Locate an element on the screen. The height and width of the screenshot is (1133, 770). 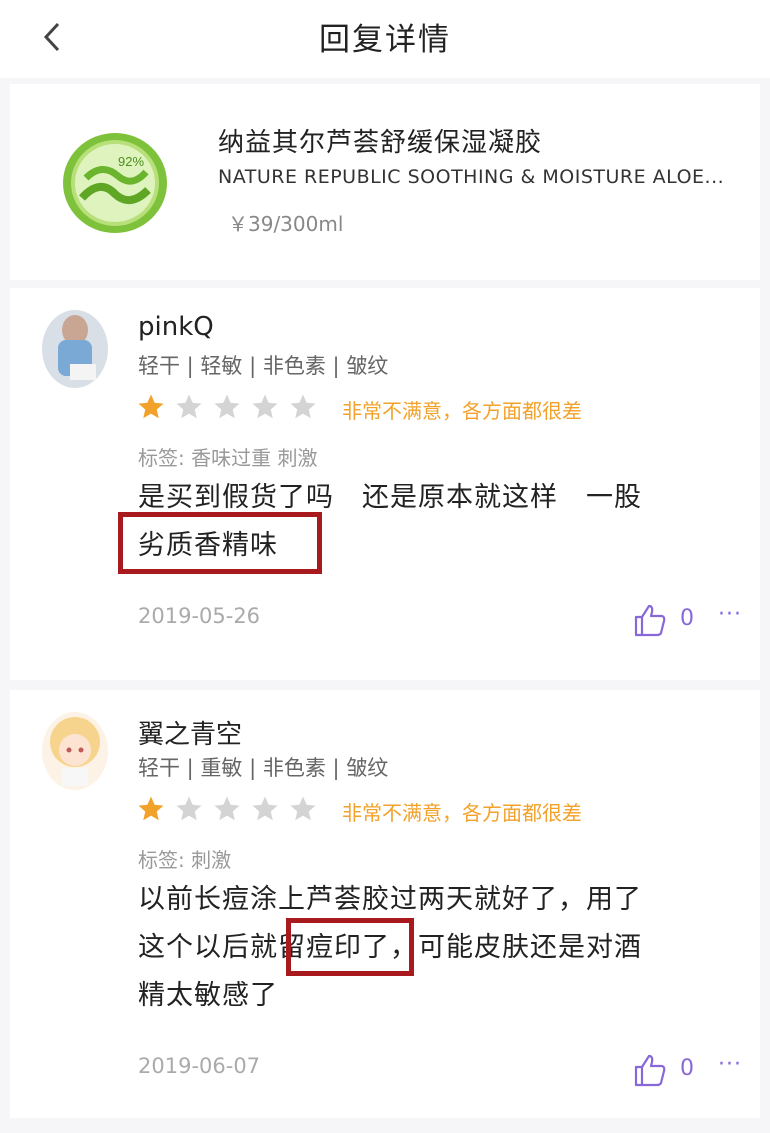
product-price: ￥39/300ml is located at coordinates (286, 224).